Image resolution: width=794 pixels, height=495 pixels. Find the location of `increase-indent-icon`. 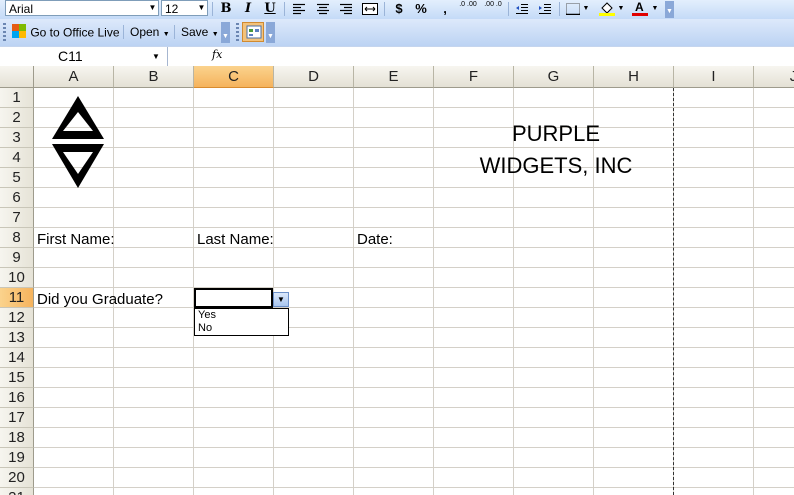

increase-indent-icon is located at coordinates (545, 9).